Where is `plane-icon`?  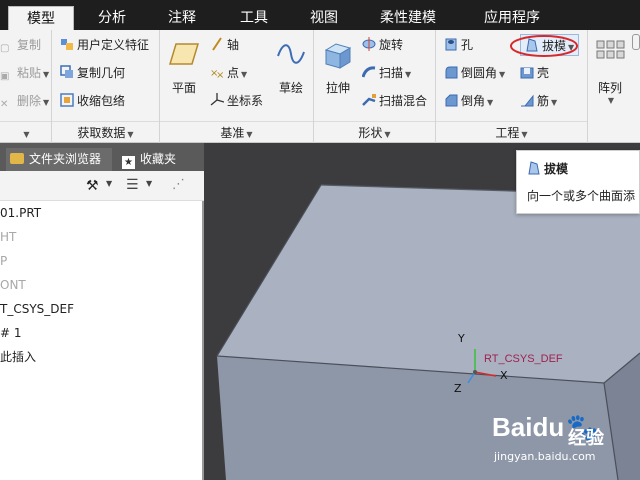
plane-icon is located at coordinates (184, 54).